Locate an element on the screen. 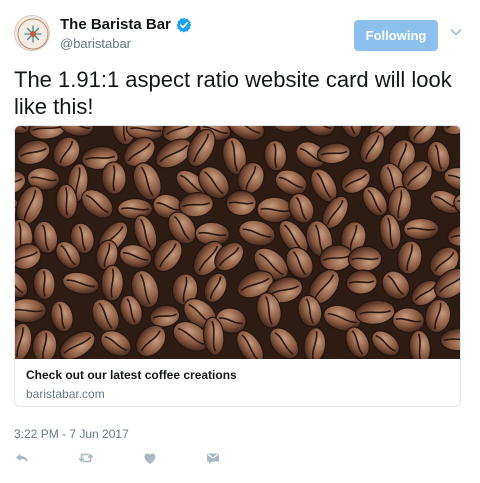 This screenshot has width=480, height=483. author-handle: @baristabar is located at coordinates (95, 43).